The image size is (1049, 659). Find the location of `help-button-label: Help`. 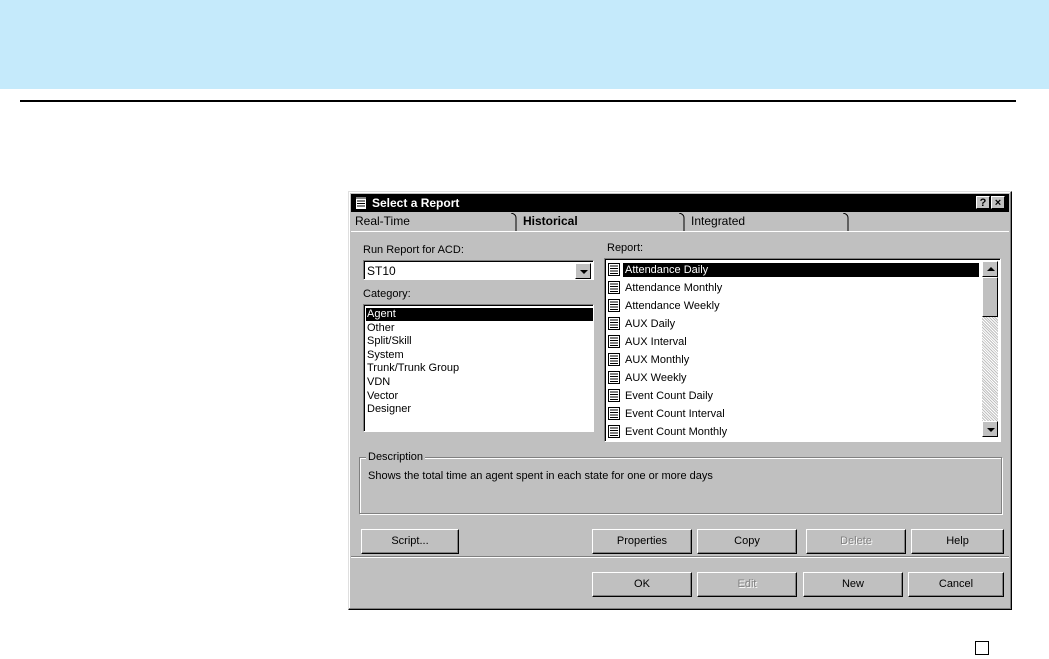

help-button-label: Help is located at coordinates (957, 541).